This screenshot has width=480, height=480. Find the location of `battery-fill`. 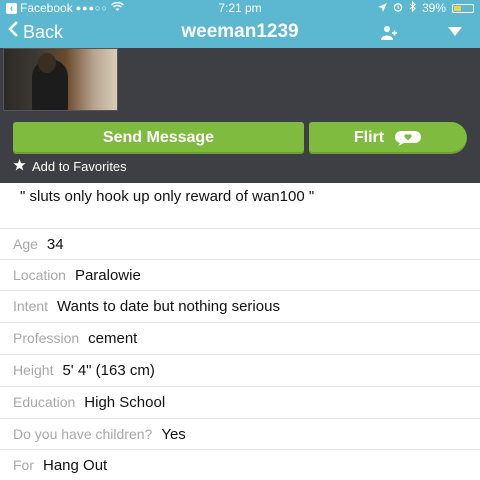

battery-fill is located at coordinates (457, 8).